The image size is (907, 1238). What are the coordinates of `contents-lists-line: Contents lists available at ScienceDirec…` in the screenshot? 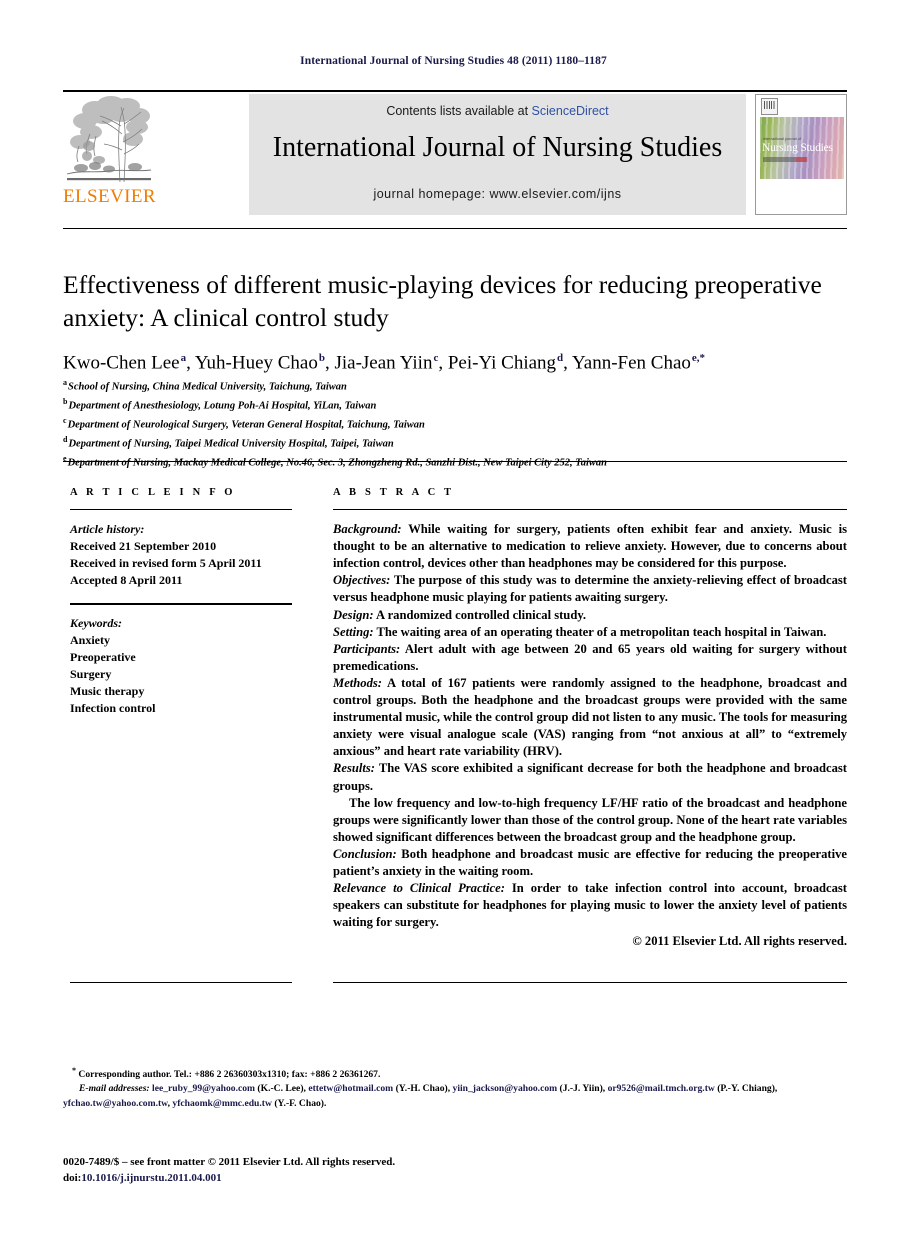 It's located at (497, 111).